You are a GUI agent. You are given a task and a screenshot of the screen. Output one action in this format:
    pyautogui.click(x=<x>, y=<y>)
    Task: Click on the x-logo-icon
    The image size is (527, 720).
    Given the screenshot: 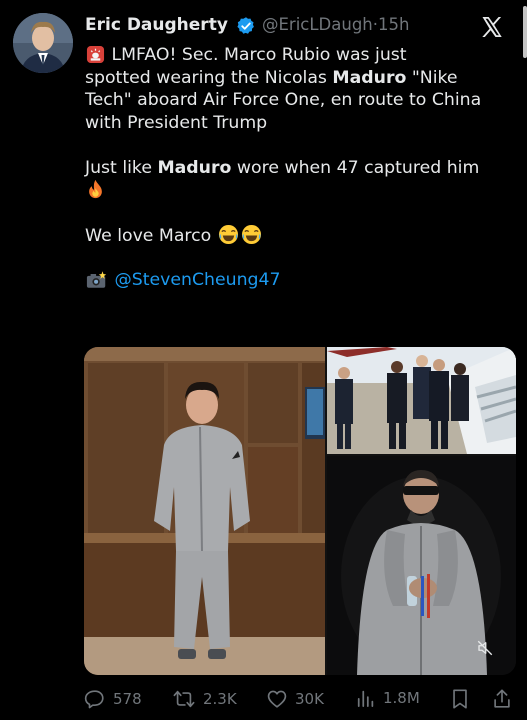 What is the action you would take?
    pyautogui.click(x=492, y=27)
    